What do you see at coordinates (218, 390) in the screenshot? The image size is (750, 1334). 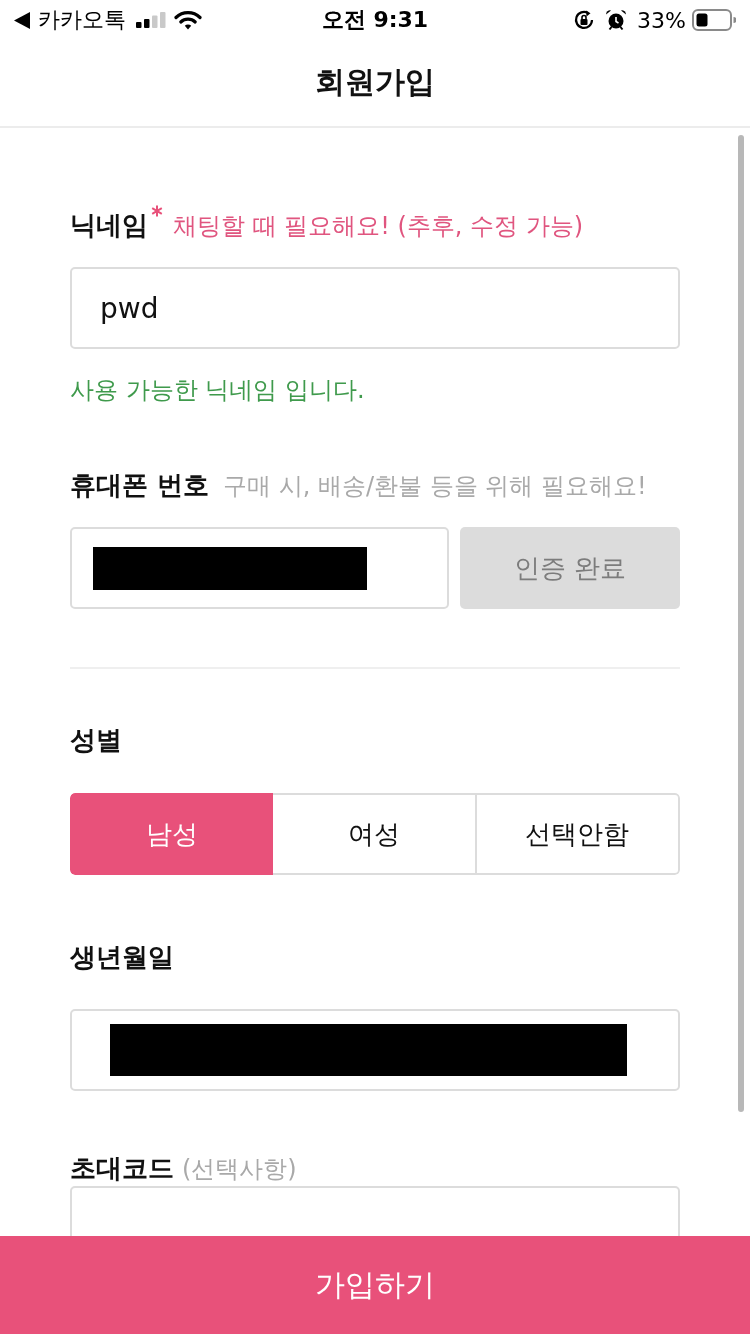 I see `status-message: 사용 가능한 닉네임 입니다.` at bounding box center [218, 390].